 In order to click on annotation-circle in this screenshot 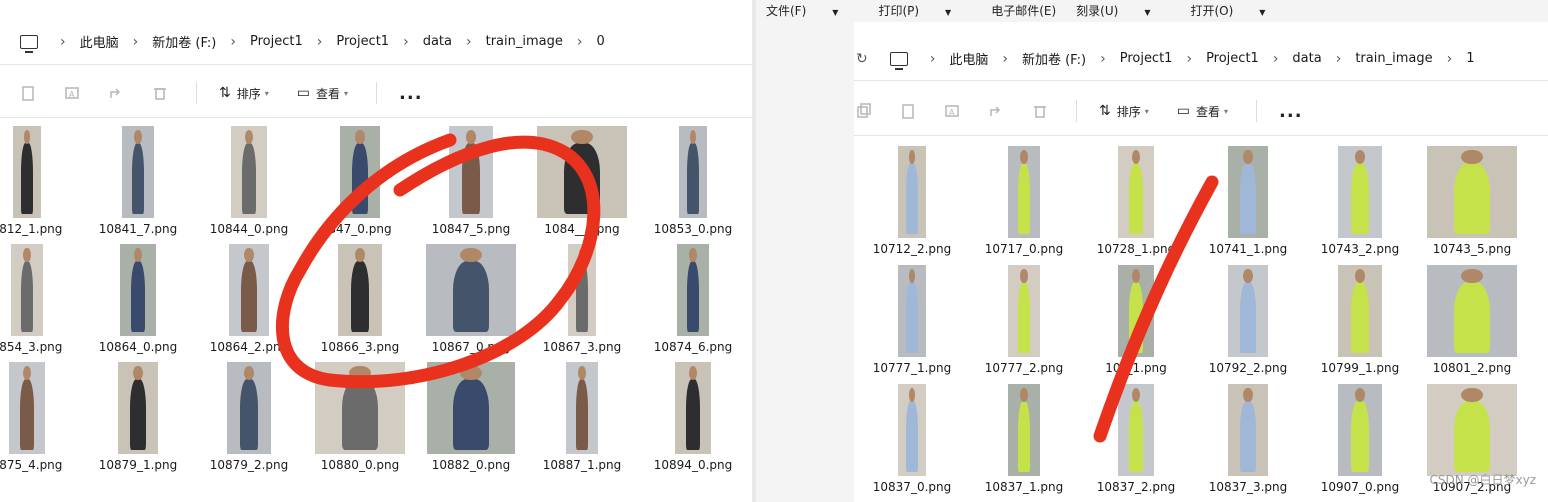, I will do `click(438, 261)`.